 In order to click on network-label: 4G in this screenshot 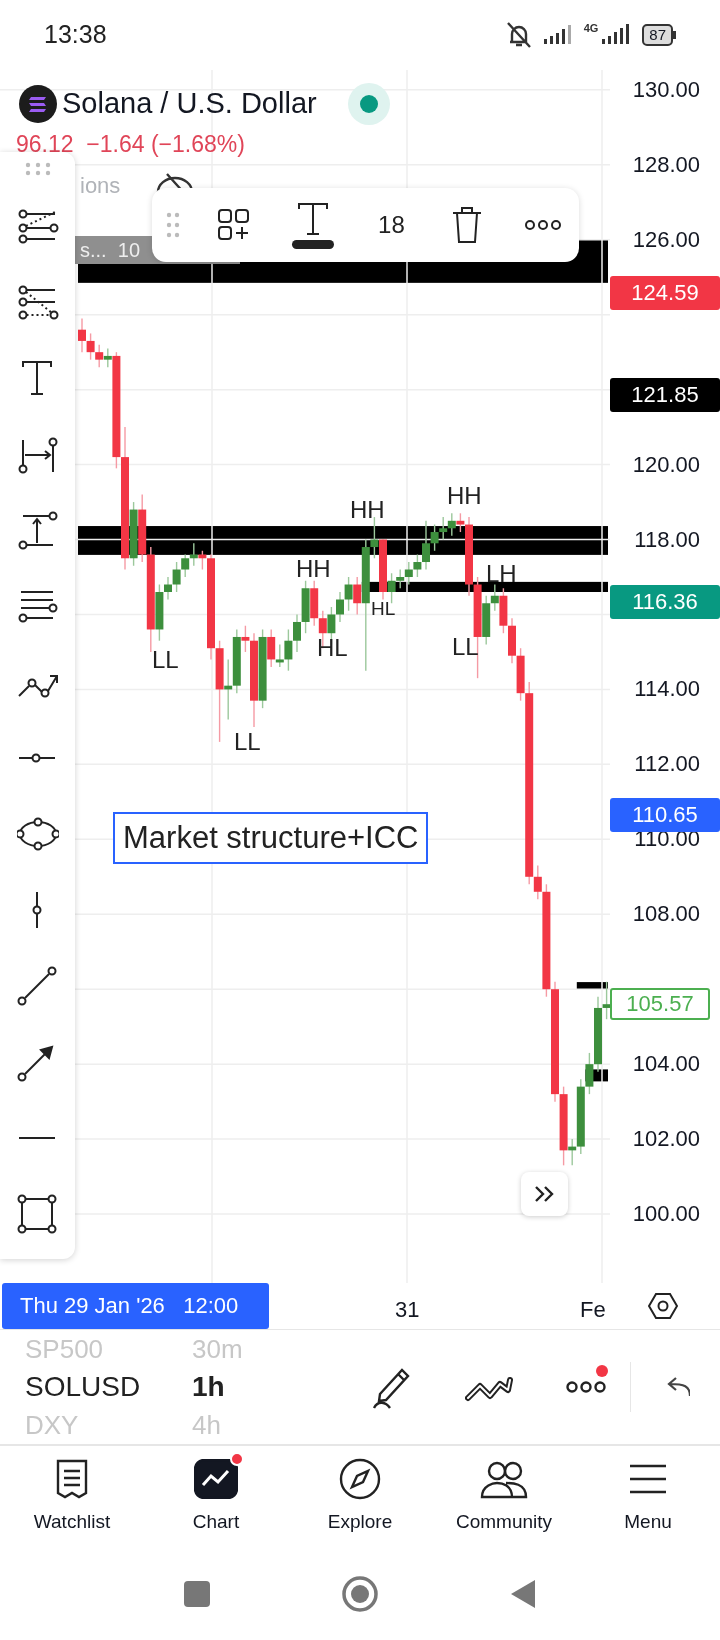, I will do `click(591, 28)`.